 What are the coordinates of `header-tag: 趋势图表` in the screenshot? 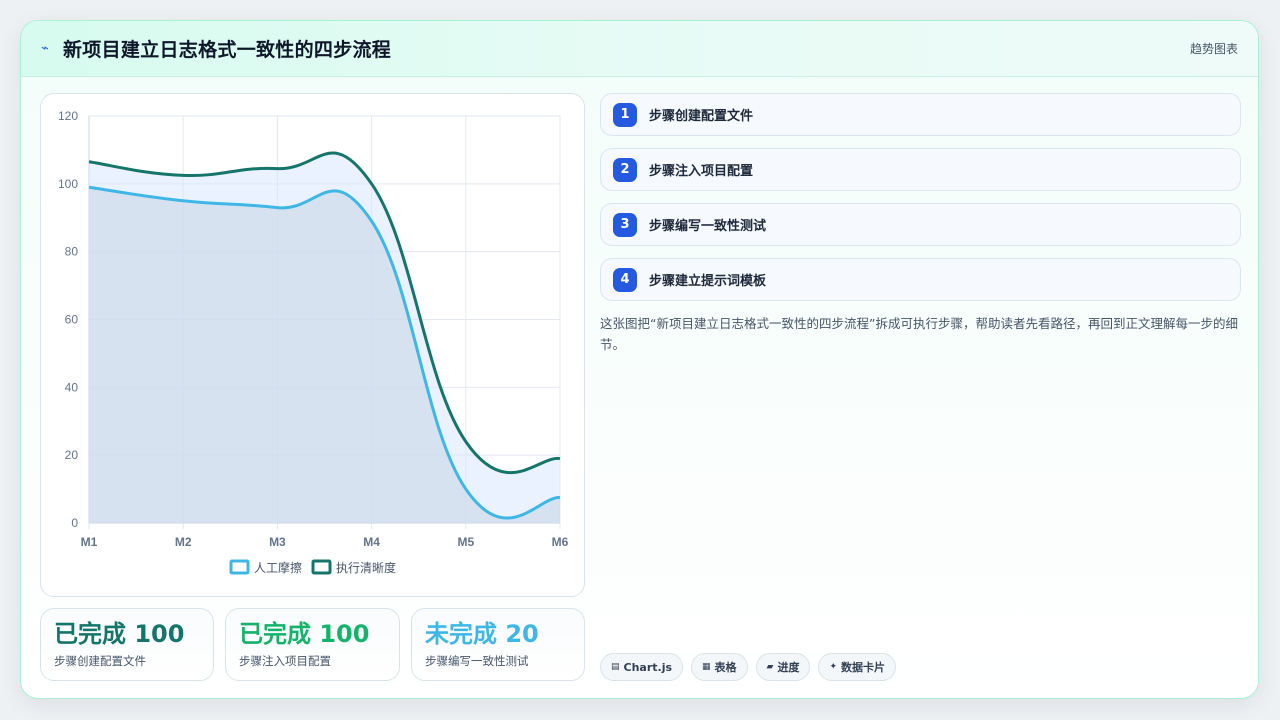 It's located at (1213, 49).